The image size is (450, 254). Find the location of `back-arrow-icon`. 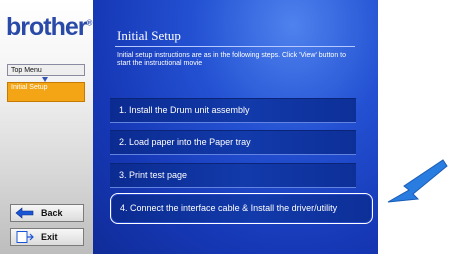

back-arrow-icon is located at coordinates (24, 213).